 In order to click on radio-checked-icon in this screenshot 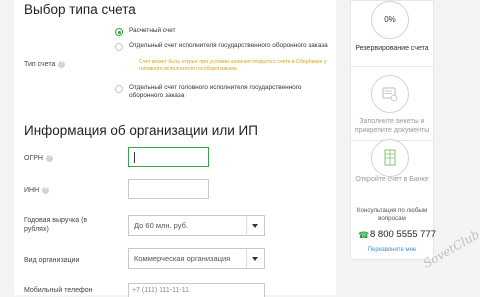, I will do `click(119, 32)`.